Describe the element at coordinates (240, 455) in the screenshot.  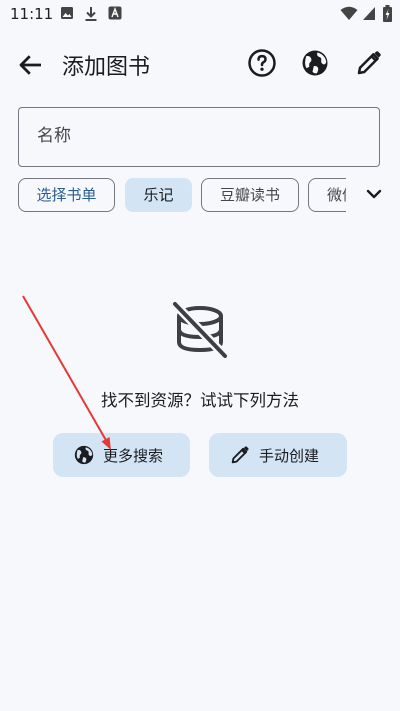
I see `pencil-icon` at that location.